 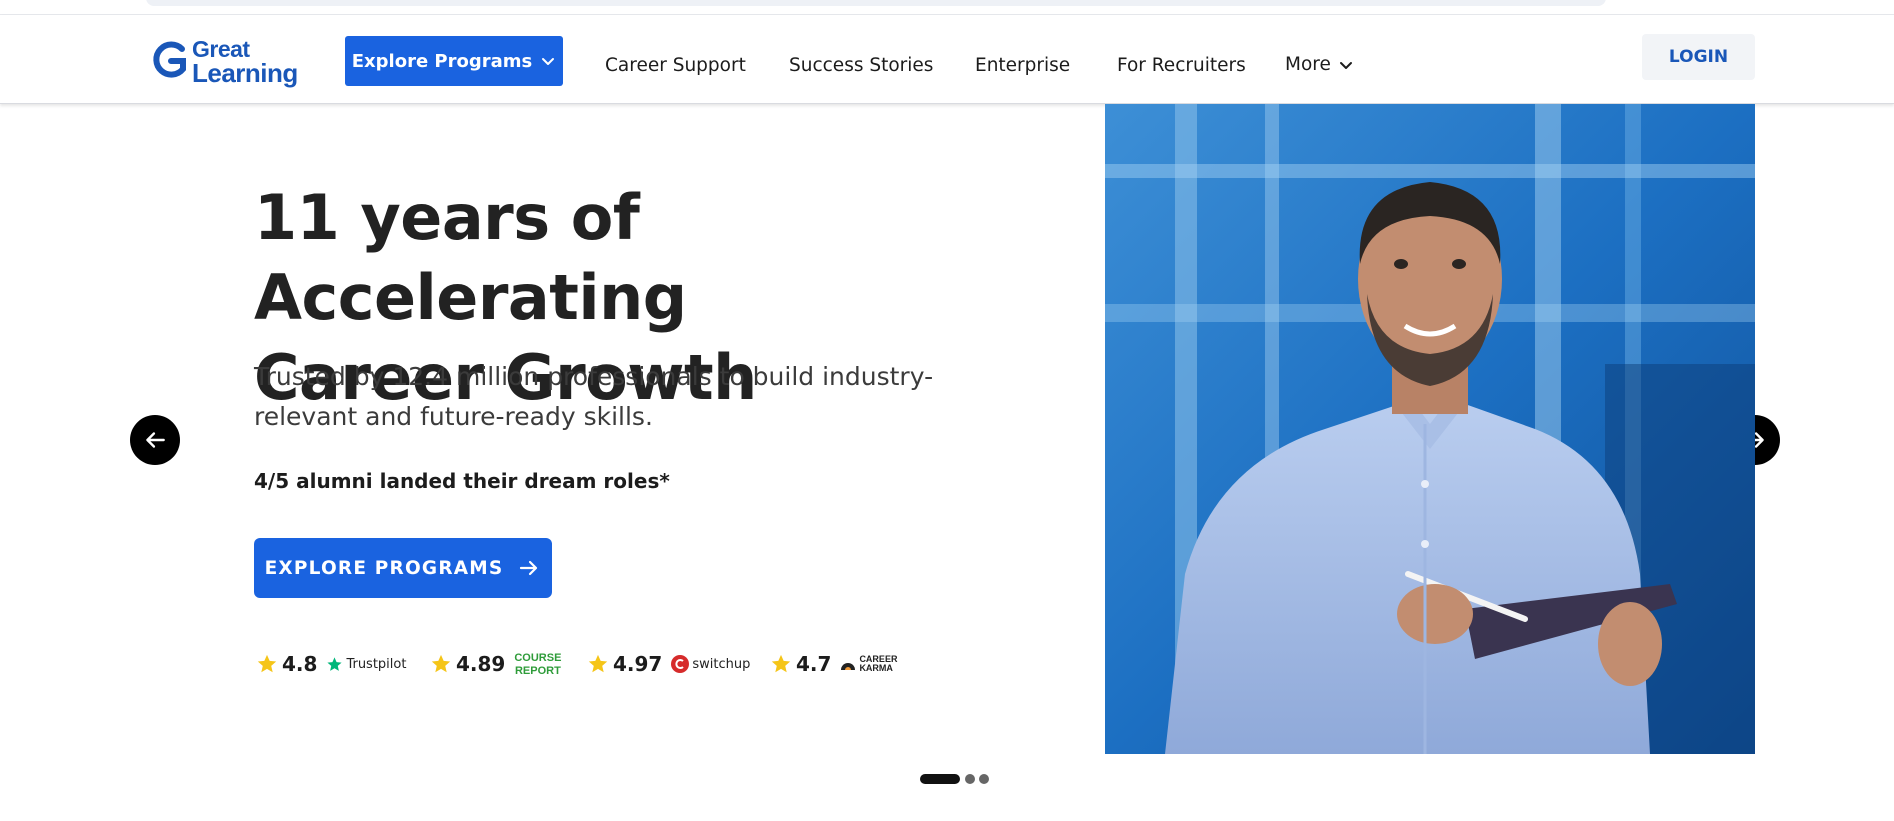 What do you see at coordinates (442, 61) in the screenshot?
I see `explore-programs-label: Explore Programs` at bounding box center [442, 61].